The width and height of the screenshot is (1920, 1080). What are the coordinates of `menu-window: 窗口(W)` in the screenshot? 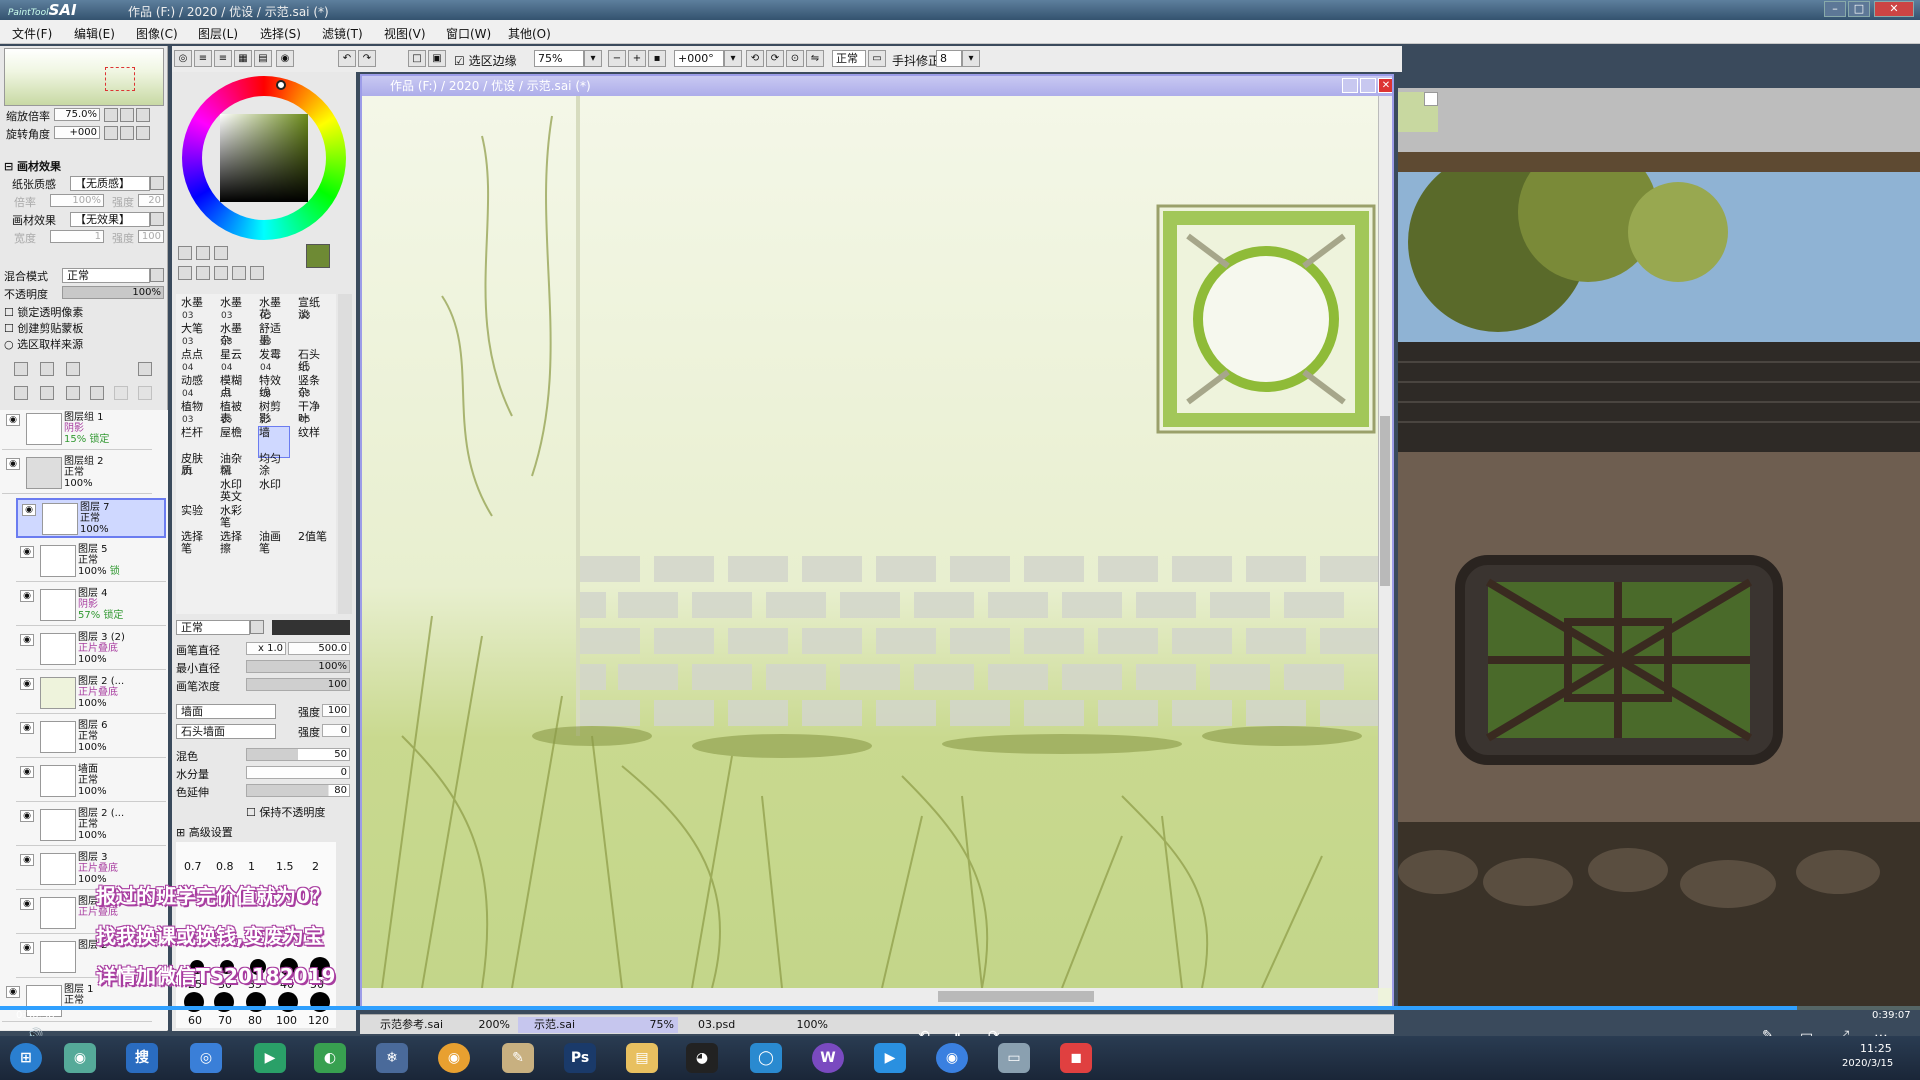 It's located at (468, 33).